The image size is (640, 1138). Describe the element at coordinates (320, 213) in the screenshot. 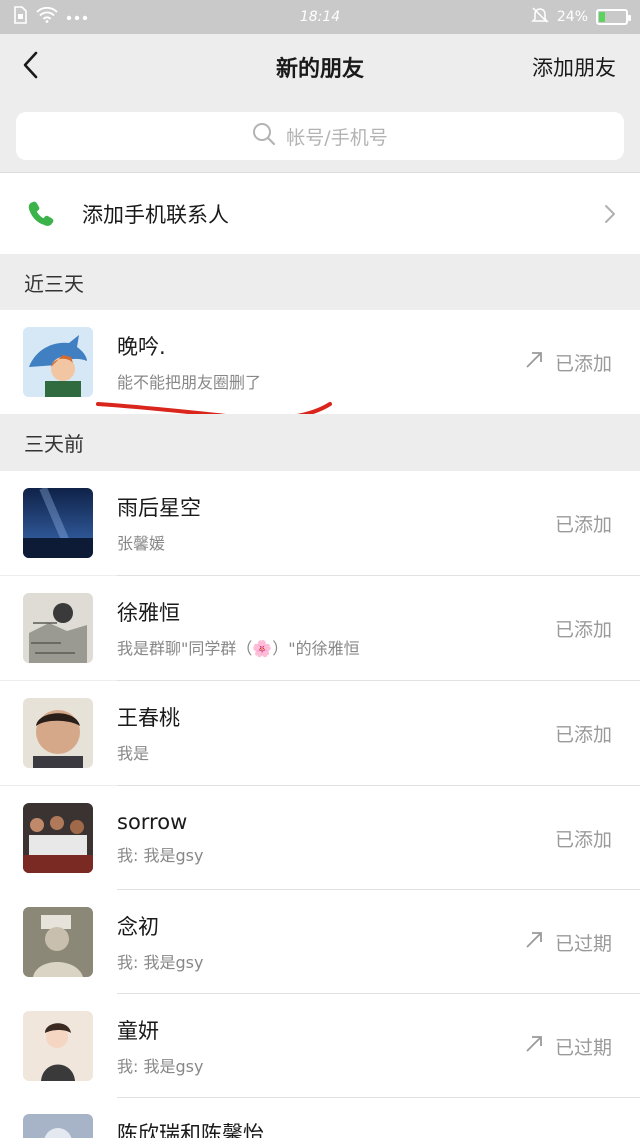

I see `add-phone-contacts-row: 添加手机联系人` at that location.